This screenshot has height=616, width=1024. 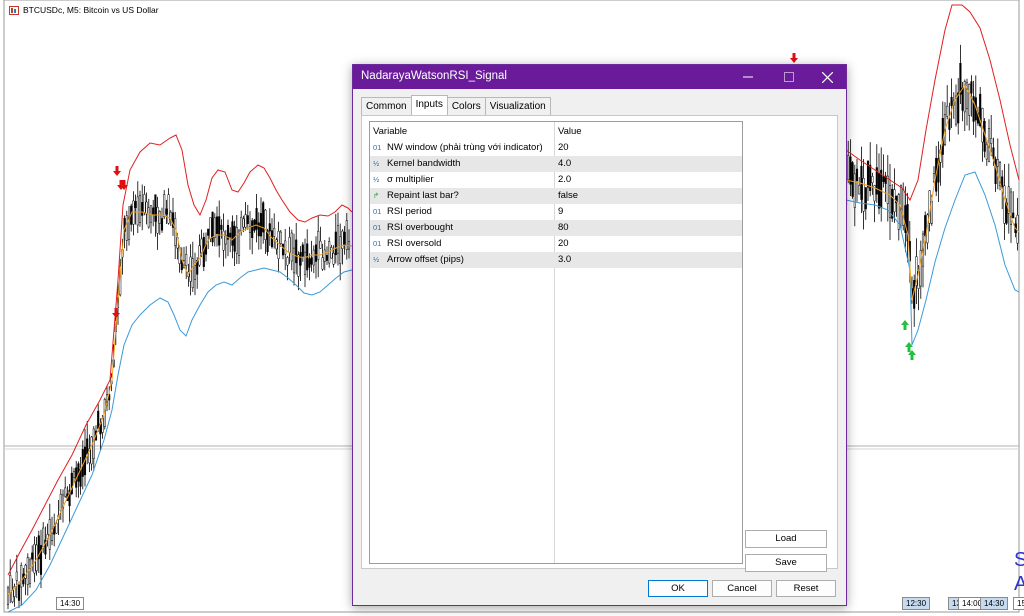 What do you see at coordinates (420, 227) in the screenshot?
I see `param-name: RSI overbought` at bounding box center [420, 227].